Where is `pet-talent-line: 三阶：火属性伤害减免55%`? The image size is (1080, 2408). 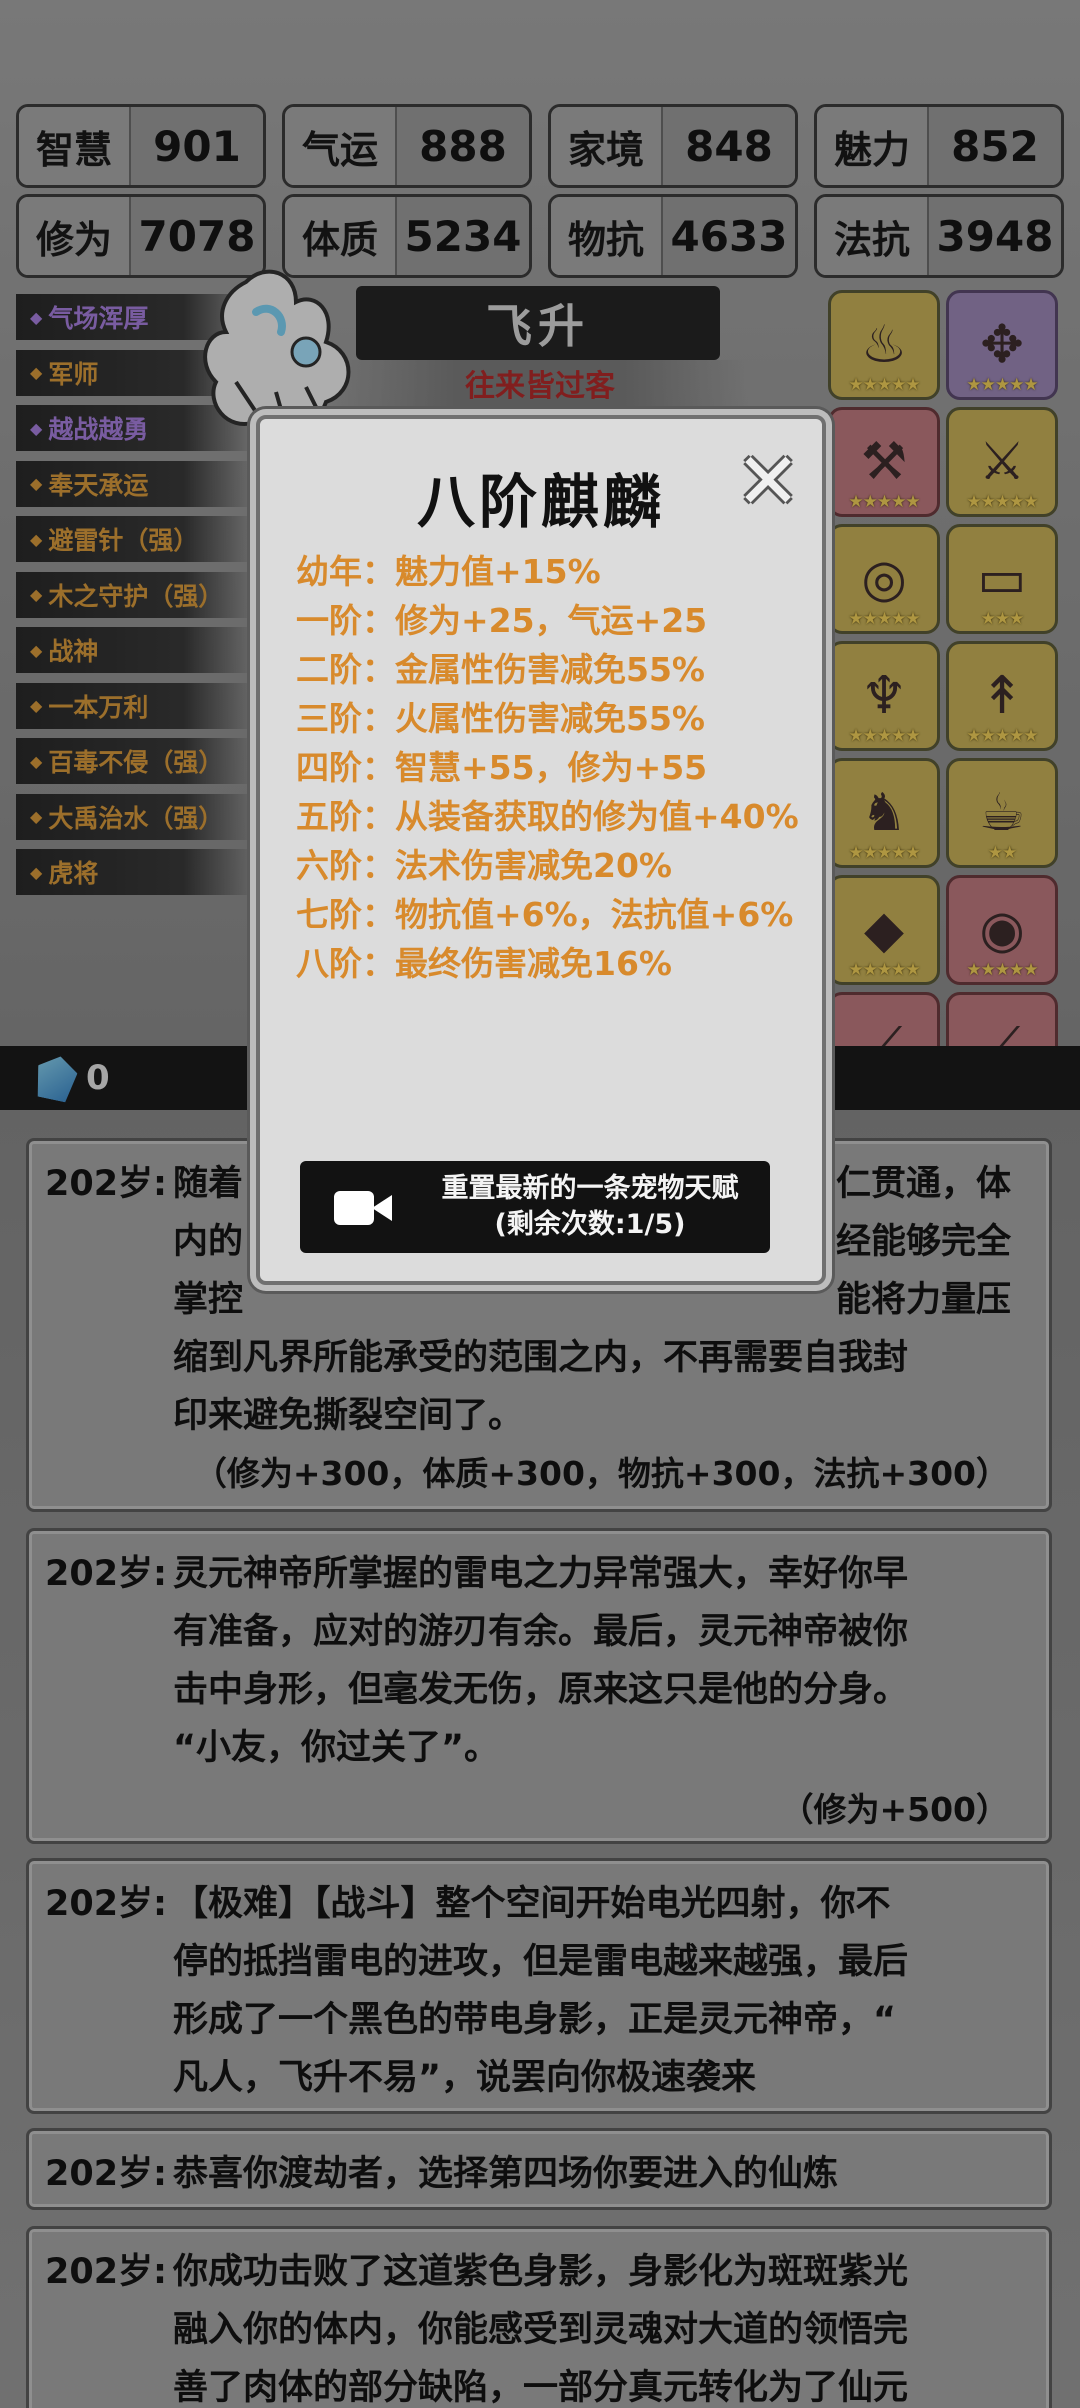
pet-talent-line: 三阶：火属性伤害减免55% is located at coordinates (500, 718).